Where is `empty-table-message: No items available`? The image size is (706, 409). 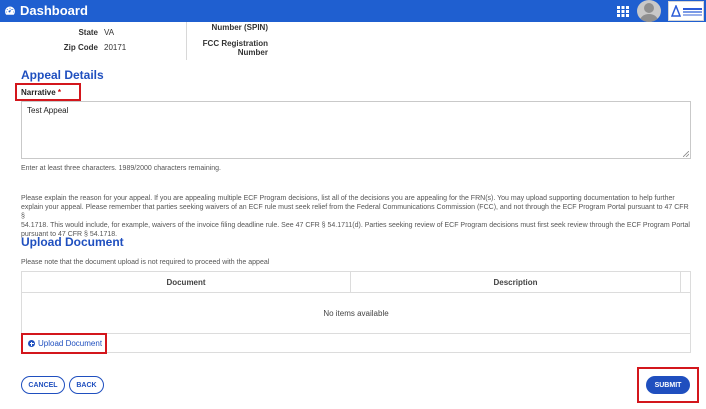
empty-table-message: No items available is located at coordinates (356, 313).